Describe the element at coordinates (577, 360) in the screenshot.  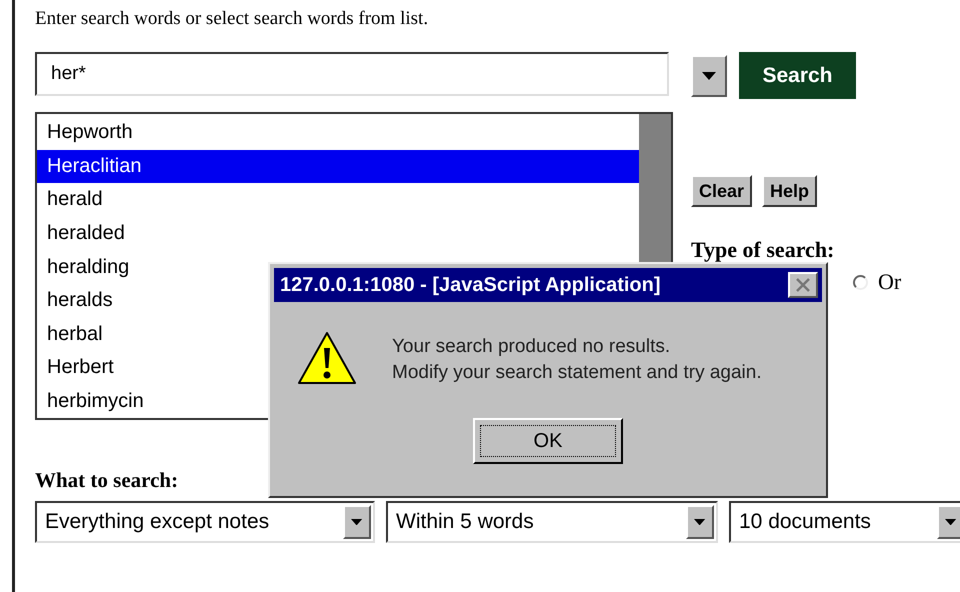
I see `dialog-message: Your search produced no results. Modify your search statement and try again.` at that location.